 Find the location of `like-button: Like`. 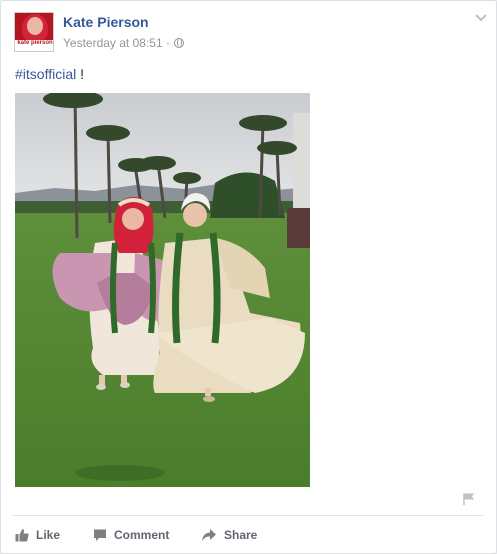

like-button: Like is located at coordinates (37, 535).